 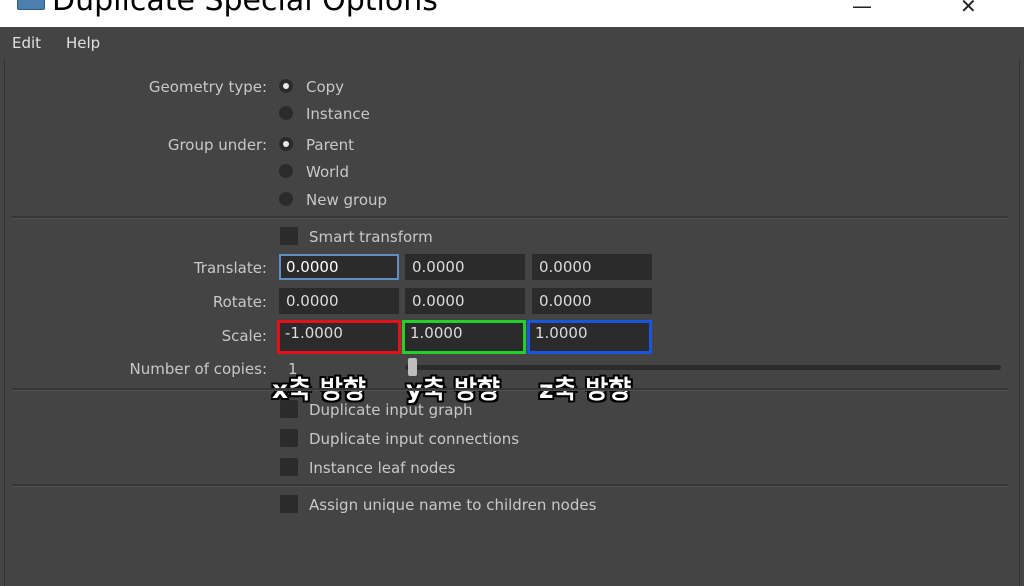 What do you see at coordinates (862, 9) in the screenshot?
I see `minimize-button: —` at bounding box center [862, 9].